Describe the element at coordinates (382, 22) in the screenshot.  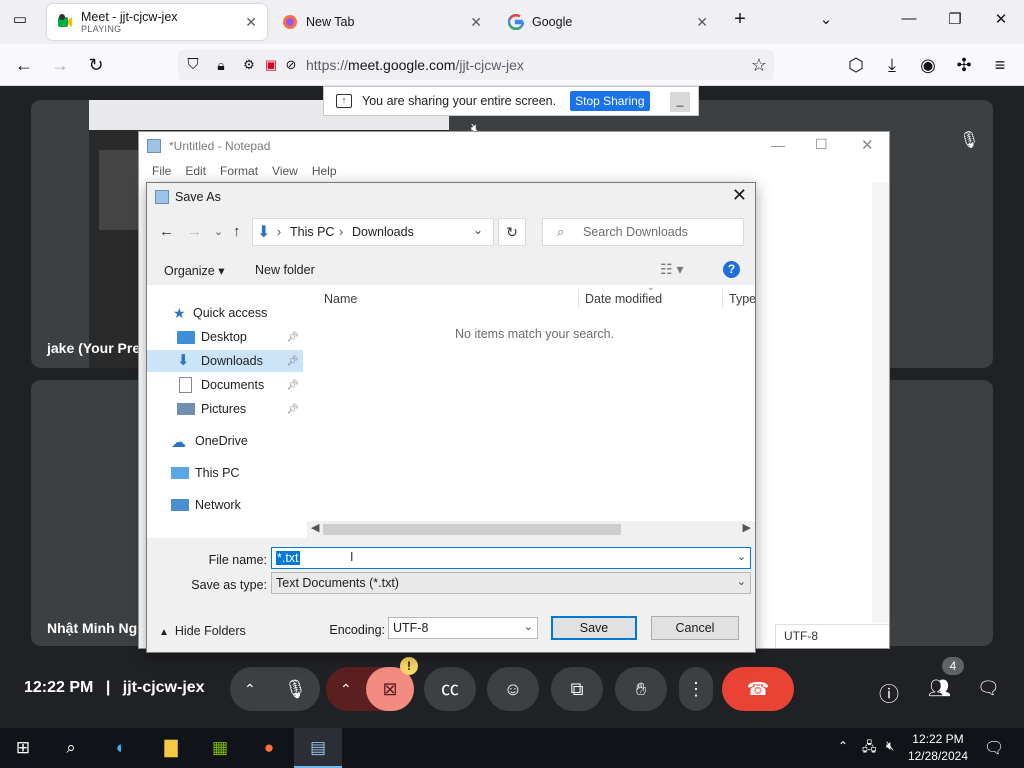
I see `tab-new-tab: New Tab ✕` at that location.